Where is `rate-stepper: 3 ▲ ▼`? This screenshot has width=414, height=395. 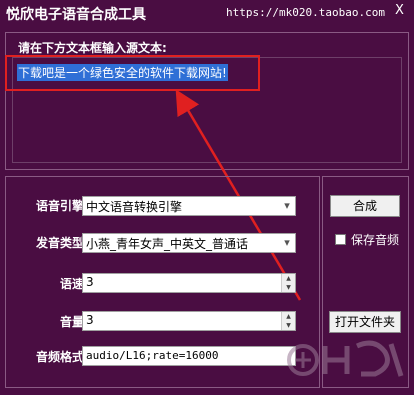
rate-stepper: 3 ▲ ▼ is located at coordinates (189, 283).